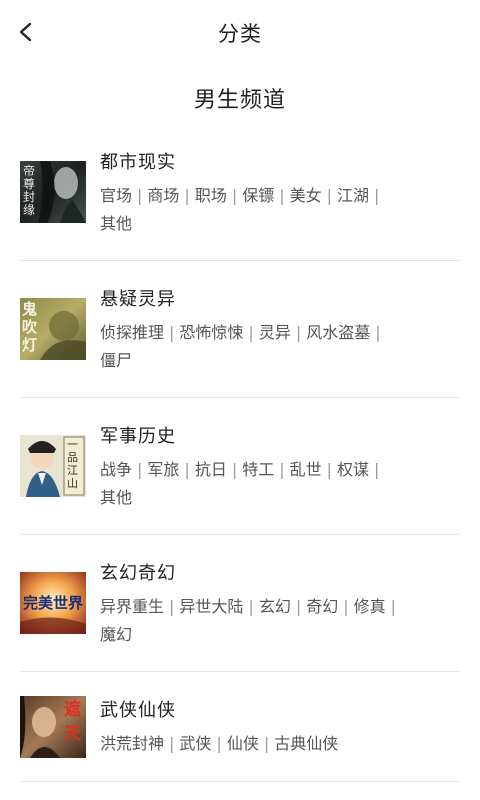 The width and height of the screenshot is (480, 800). I want to click on tag-link: 职场, so click(211, 195).